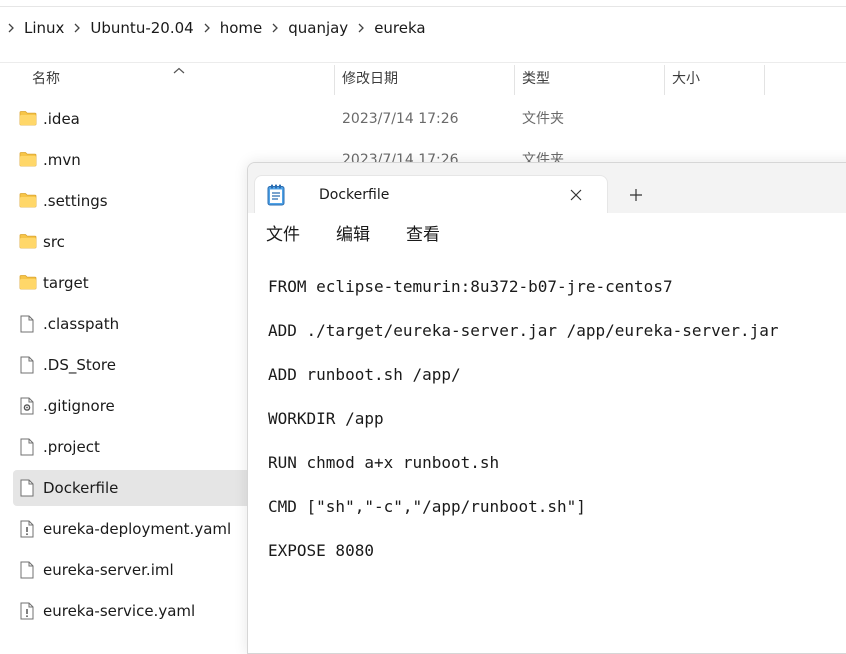 Image resolution: width=846 pixels, height=654 pixels. What do you see at coordinates (79, 406) in the screenshot?
I see `file-name: .gitignore` at bounding box center [79, 406].